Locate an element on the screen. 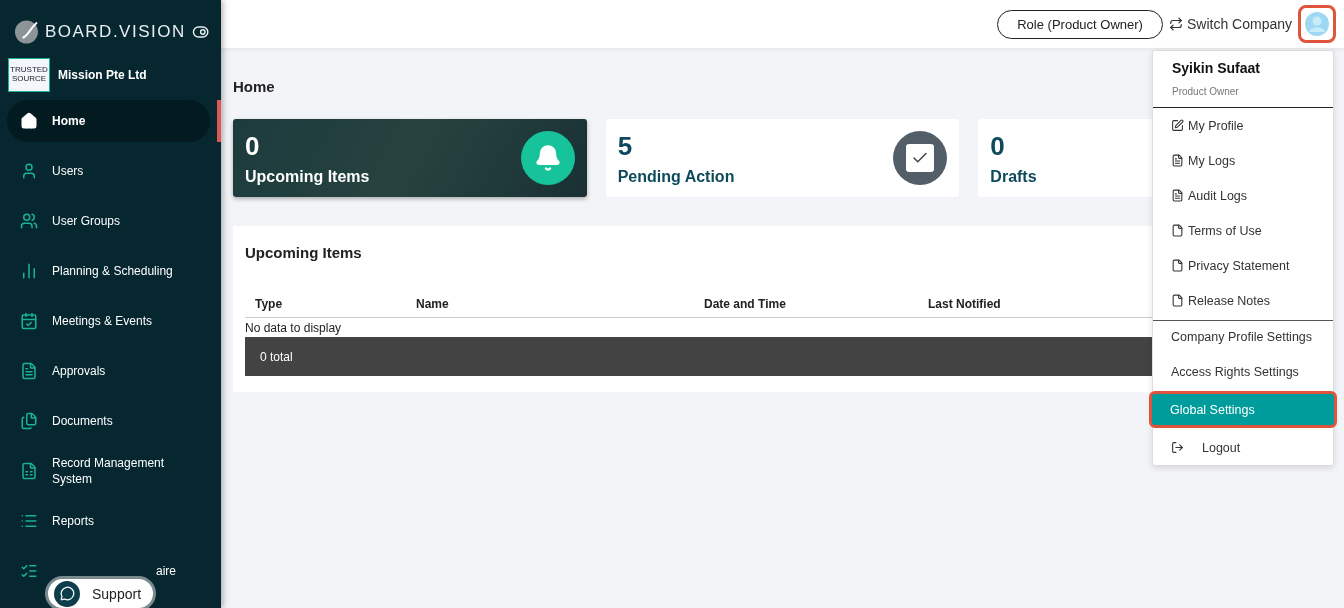 The width and height of the screenshot is (1344, 608). stat-label: Upcoming Items is located at coordinates (307, 176).